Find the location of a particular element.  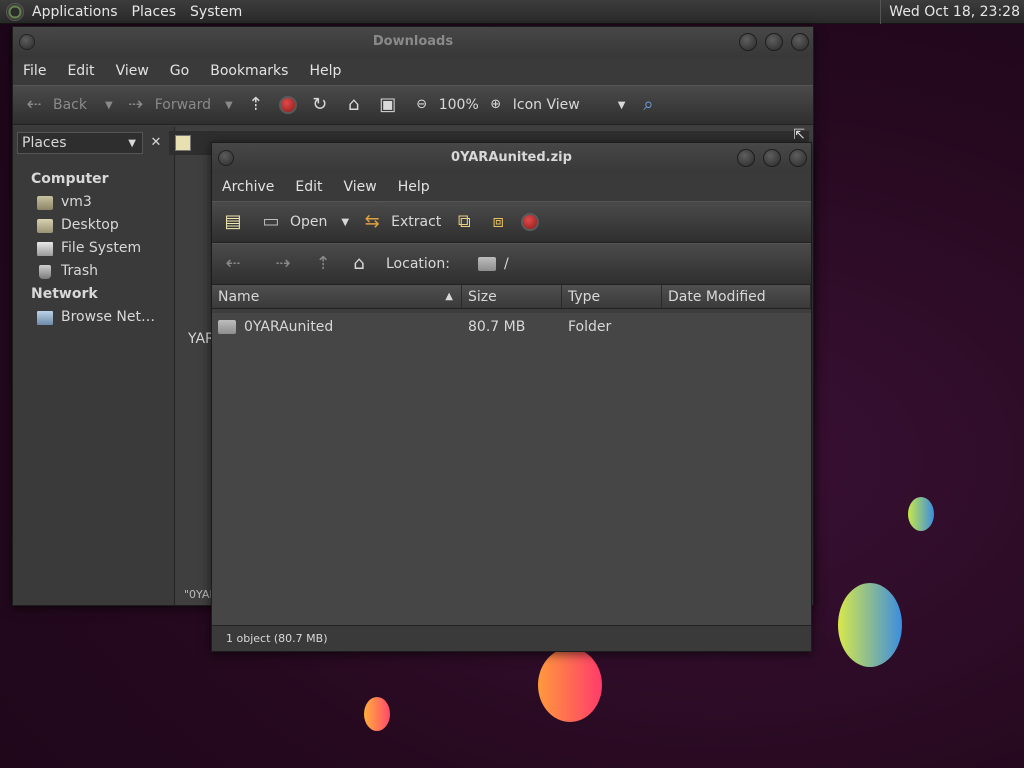

forward-button: ⇢ is located at coordinates (283, 264).